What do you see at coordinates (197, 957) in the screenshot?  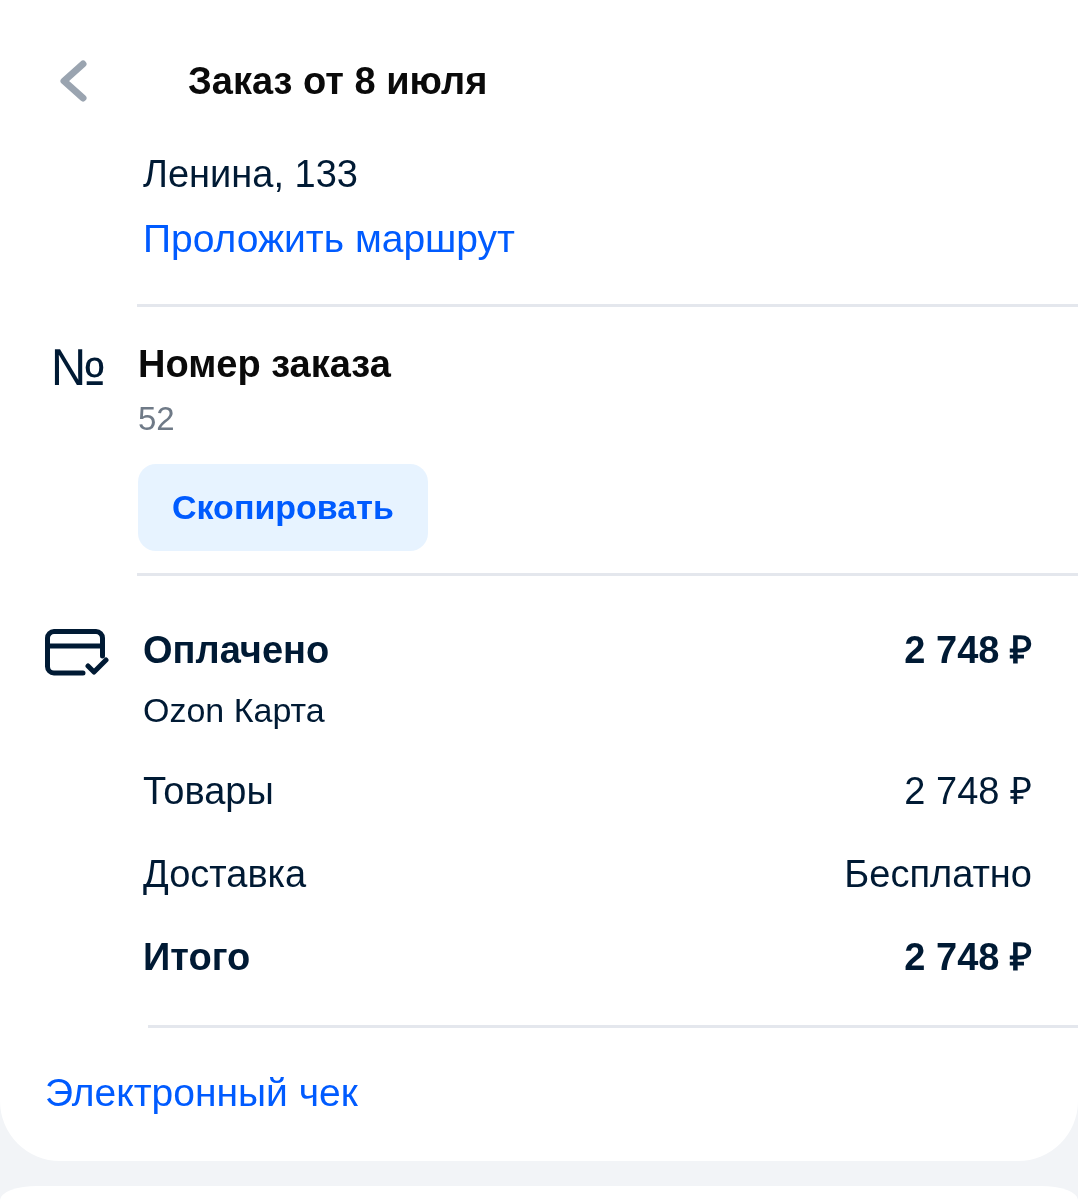 I see `summary-label: Итого` at bounding box center [197, 957].